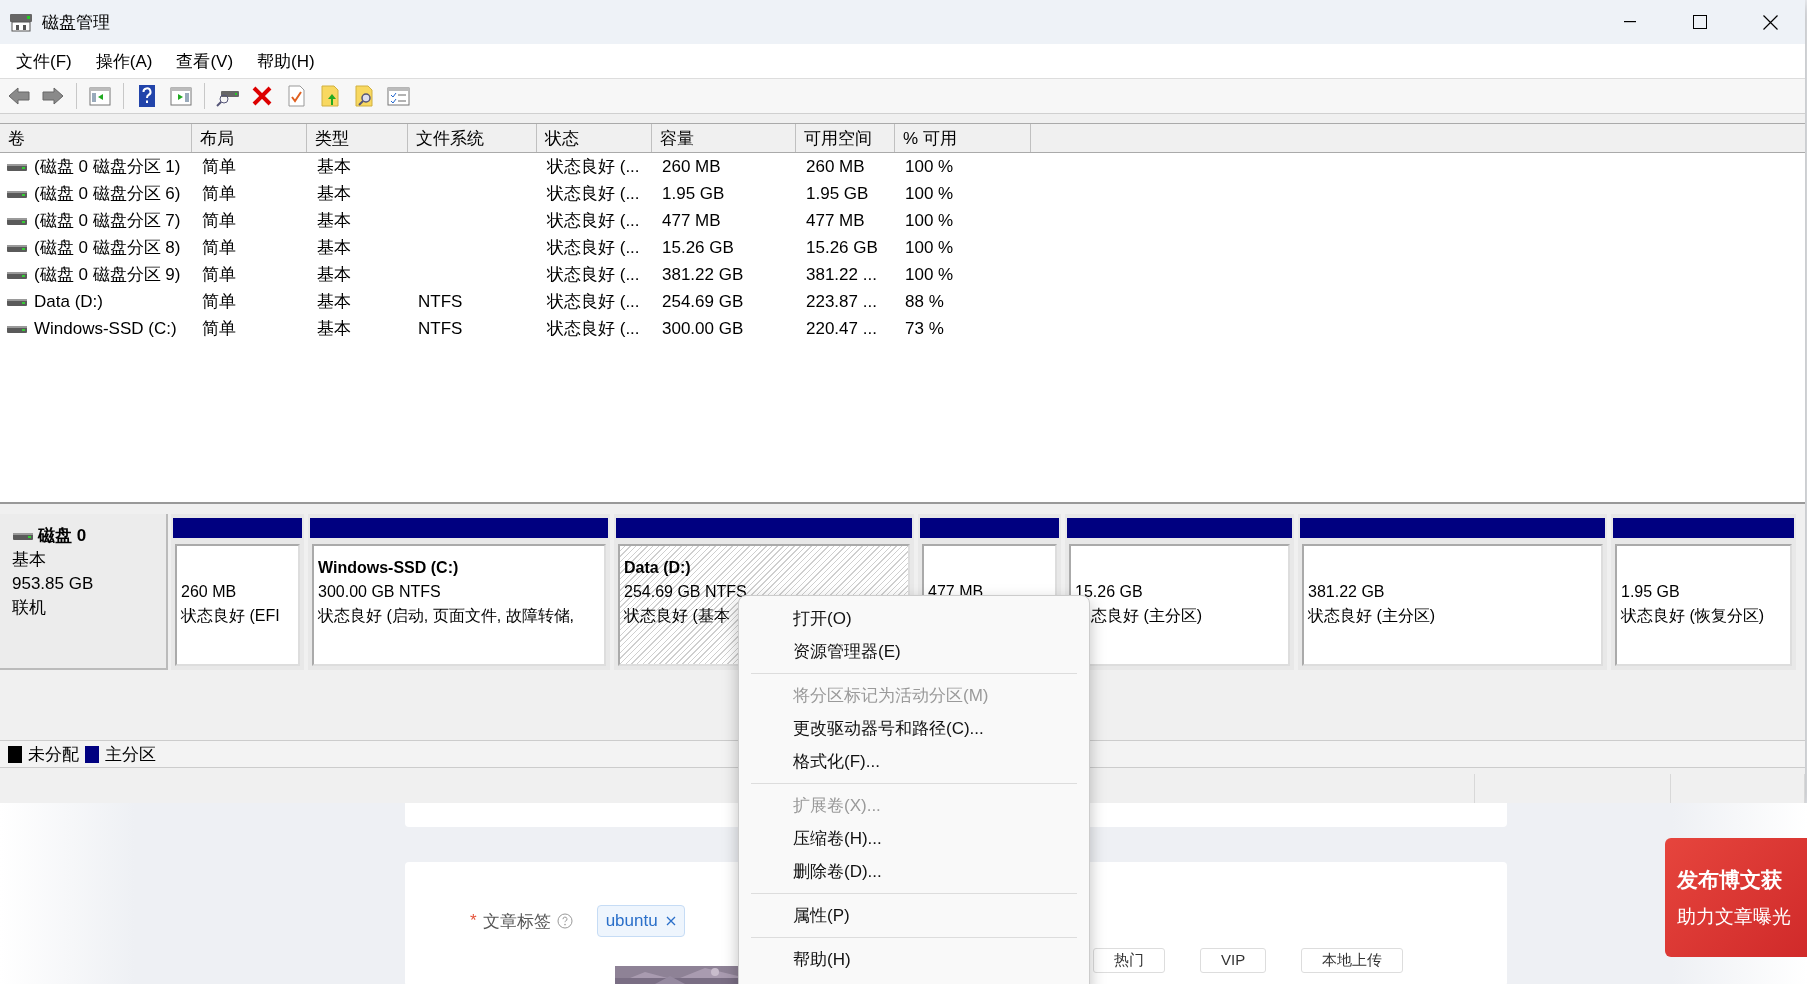  I want to click on table-cell-text: (磁盘 0 磁盘分区 8), so click(107, 248).